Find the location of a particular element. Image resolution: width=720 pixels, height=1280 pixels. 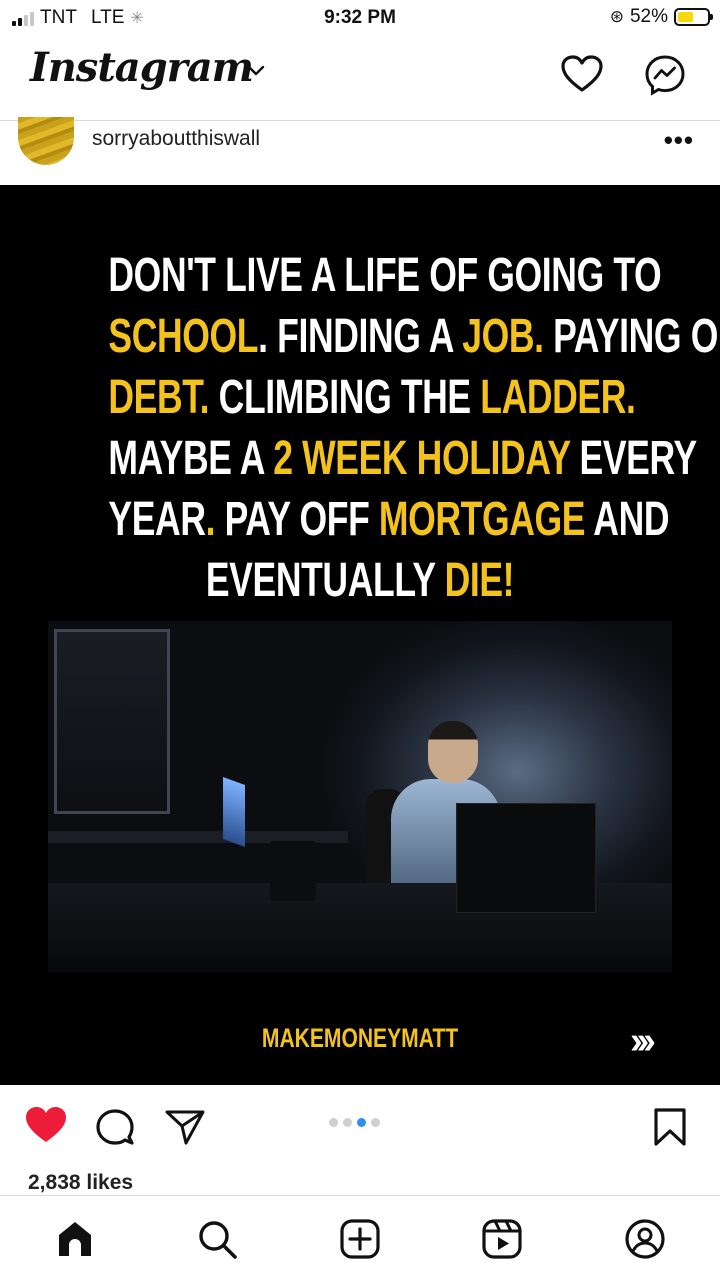

new-post-icon is located at coordinates (360, 1239).